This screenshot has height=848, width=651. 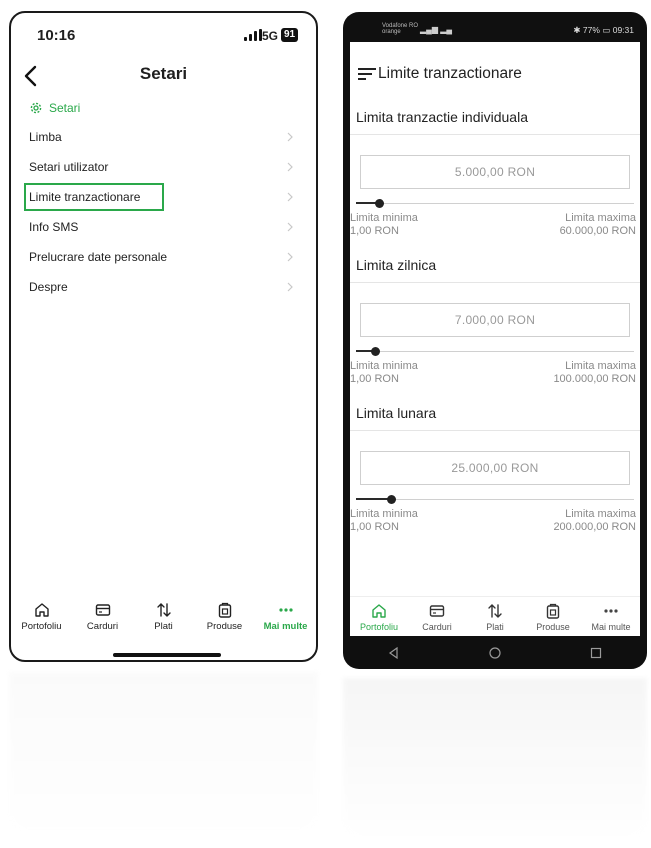 I want to click on status-bar: 10:16 5G 91, so click(x=163, y=30).